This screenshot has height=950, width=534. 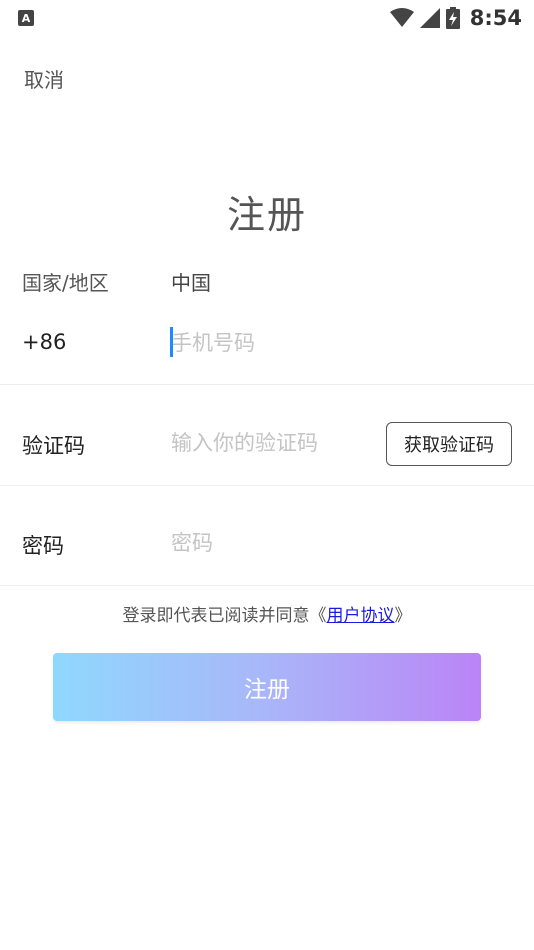 I want to click on phone-input, so click(x=271, y=343).